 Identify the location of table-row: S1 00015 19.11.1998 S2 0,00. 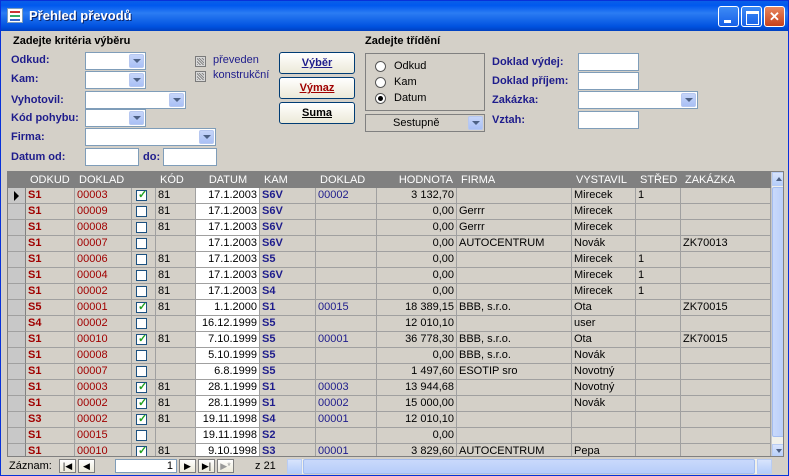
(389, 436).